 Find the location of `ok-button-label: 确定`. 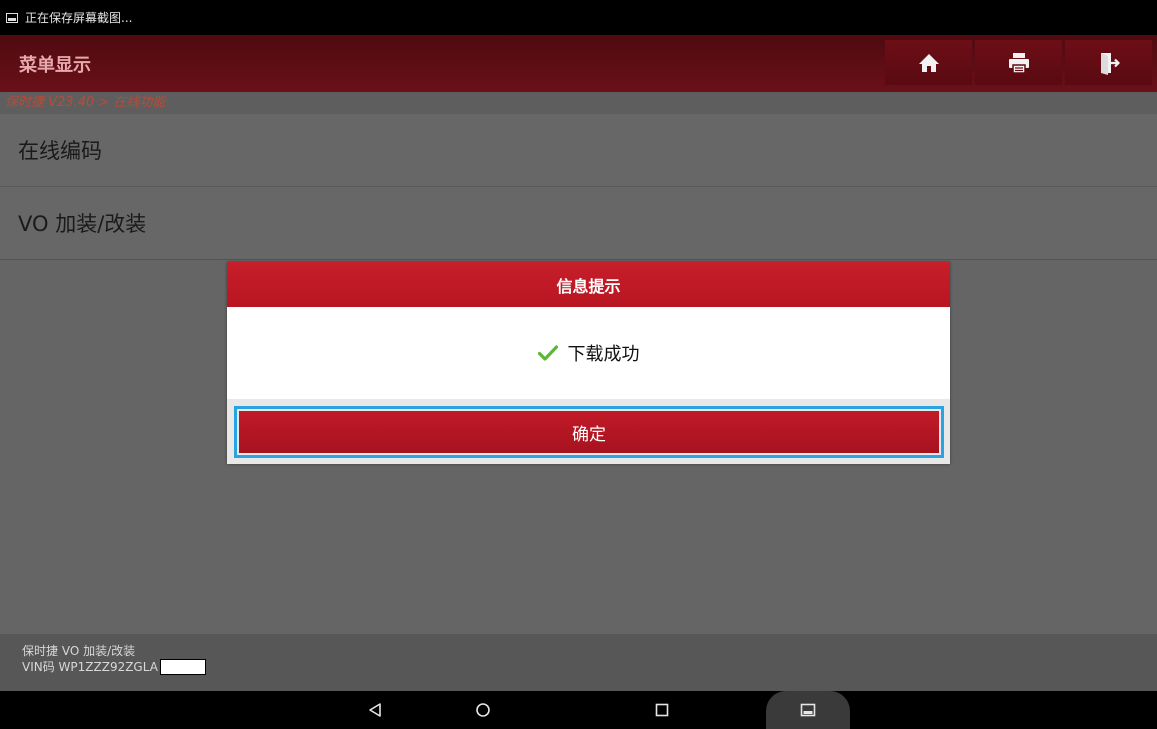

ok-button-label: 确定 is located at coordinates (589, 432).